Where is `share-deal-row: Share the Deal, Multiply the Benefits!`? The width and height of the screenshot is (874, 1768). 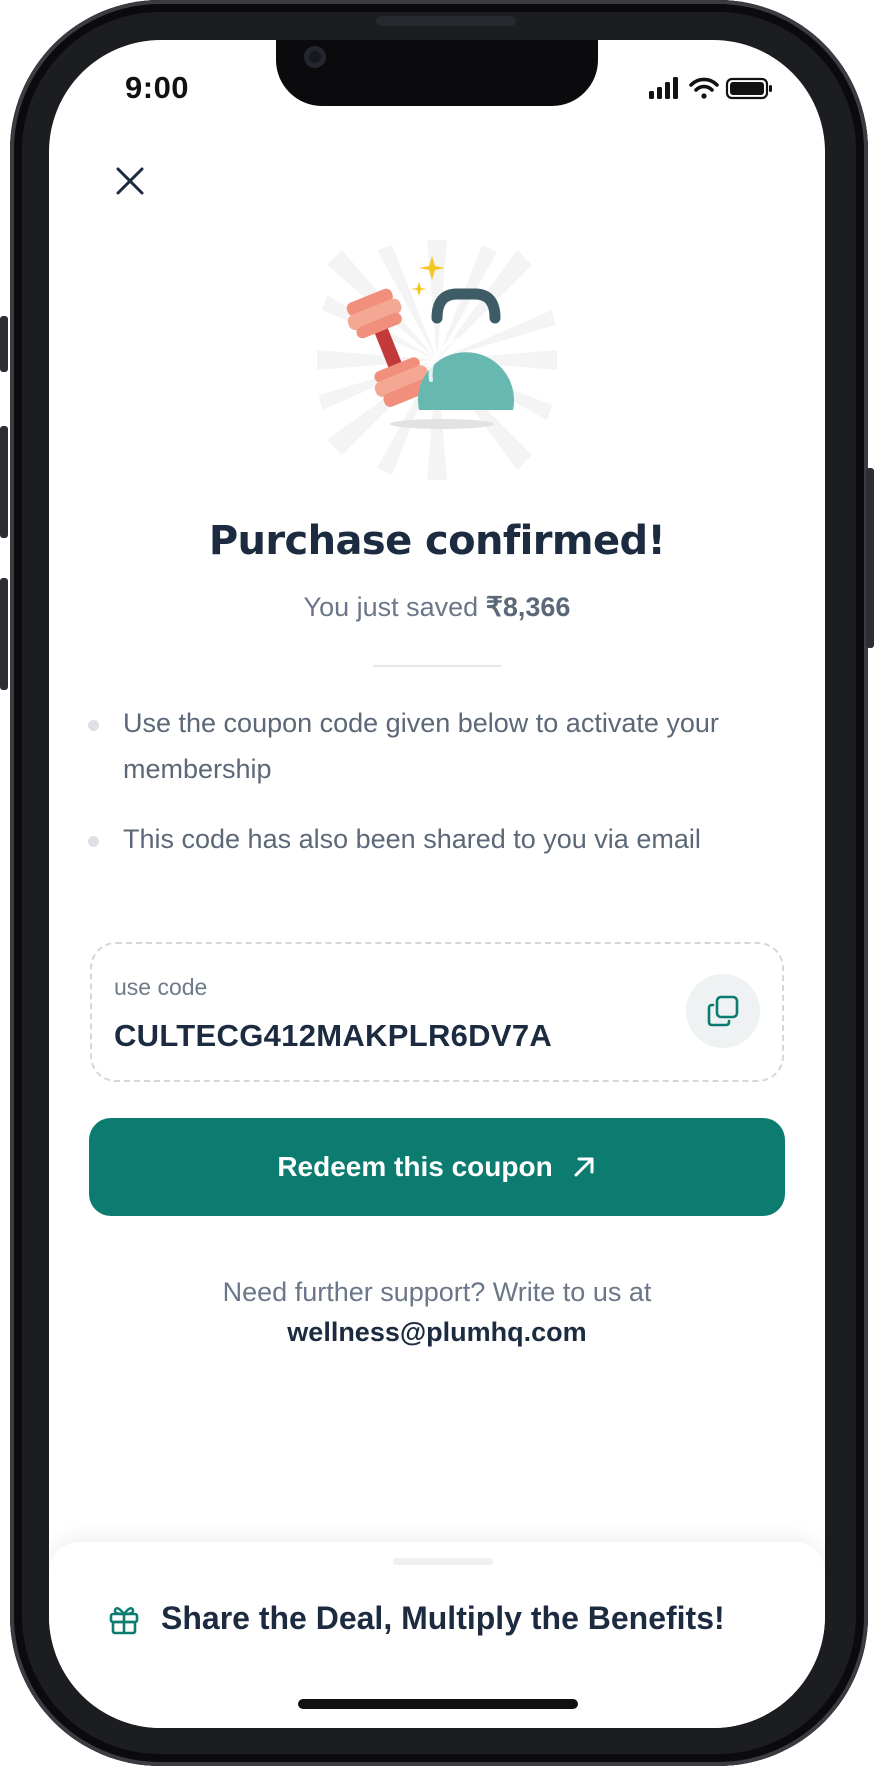
share-deal-row: Share the Deal, Multiply the Benefits! is located at coordinates (416, 1618).